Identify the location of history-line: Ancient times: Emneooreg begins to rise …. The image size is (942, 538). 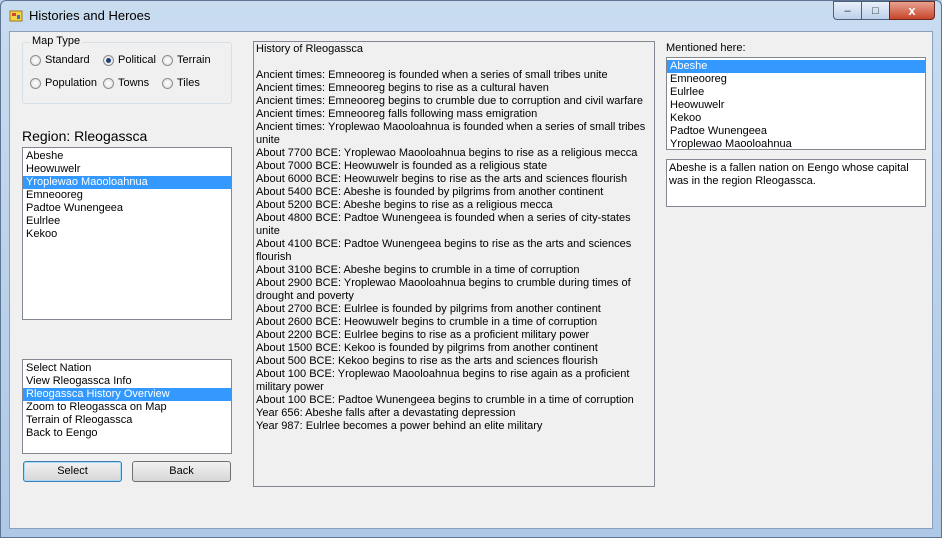
(402, 88).